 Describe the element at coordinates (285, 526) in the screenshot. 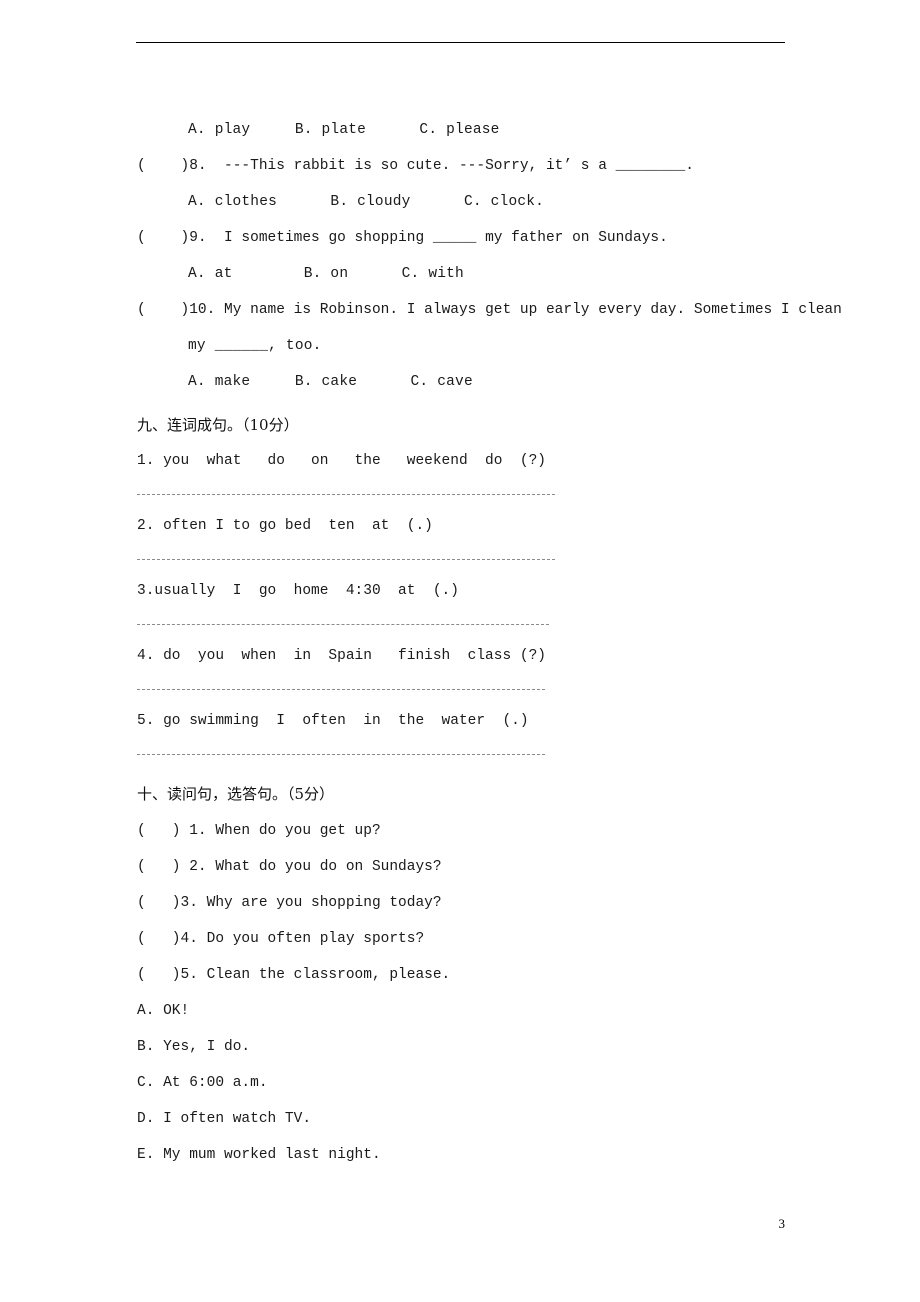

I see `section-nine-item-2: 2. often I to go bed ten at (.)` at that location.